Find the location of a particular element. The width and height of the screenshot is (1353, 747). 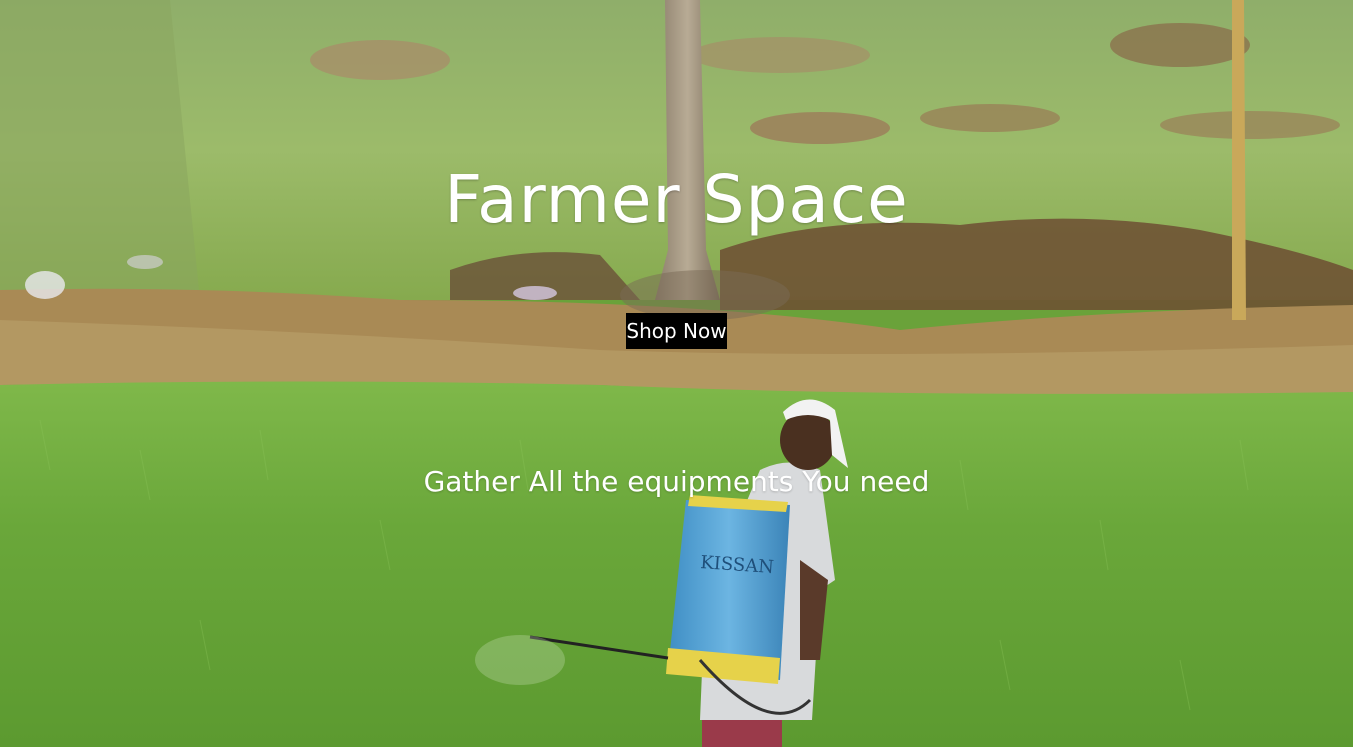

hero-tagline: Gather All the equipments You need is located at coordinates (676, 481).